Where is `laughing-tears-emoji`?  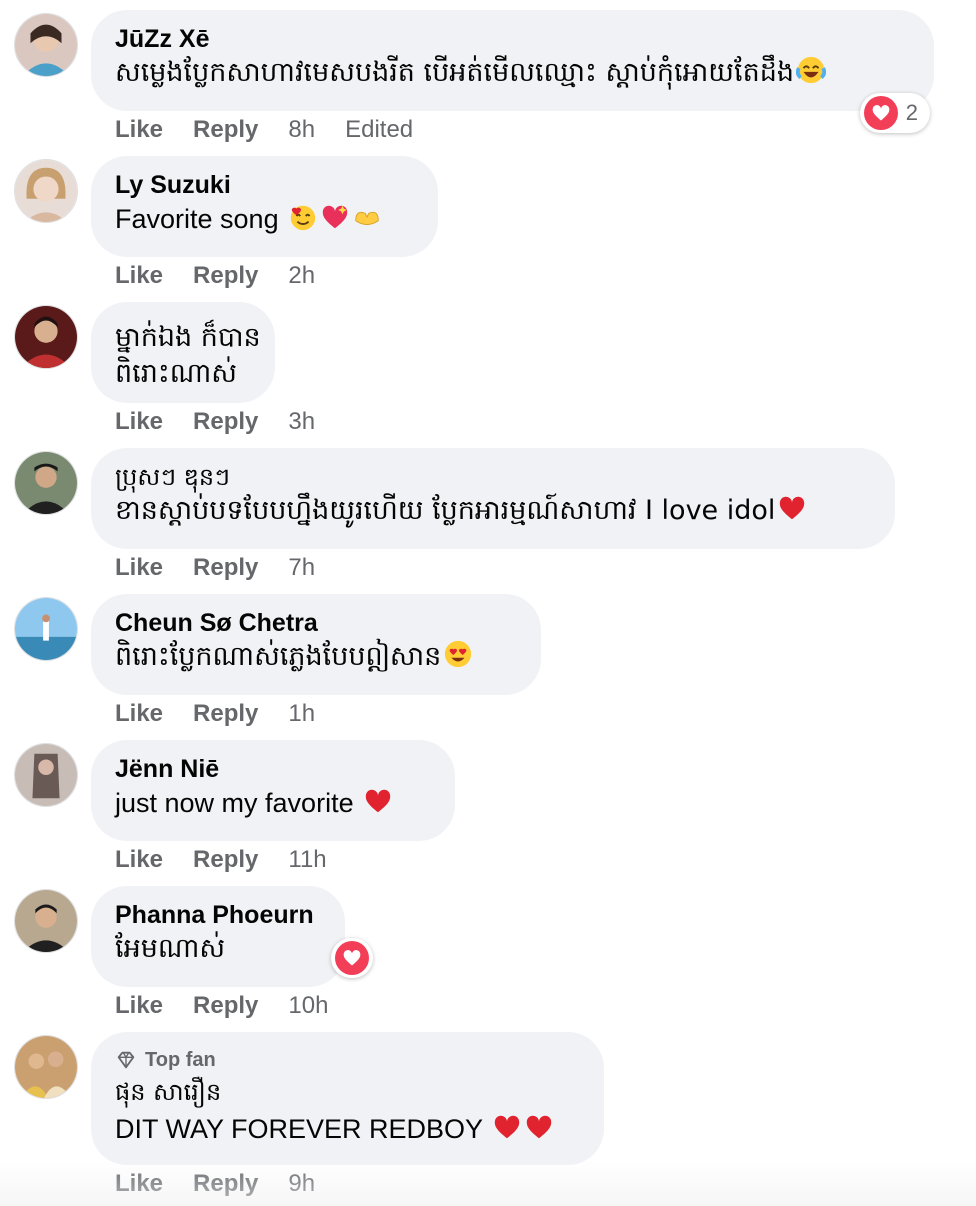
laughing-tears-emoji is located at coordinates (810, 70).